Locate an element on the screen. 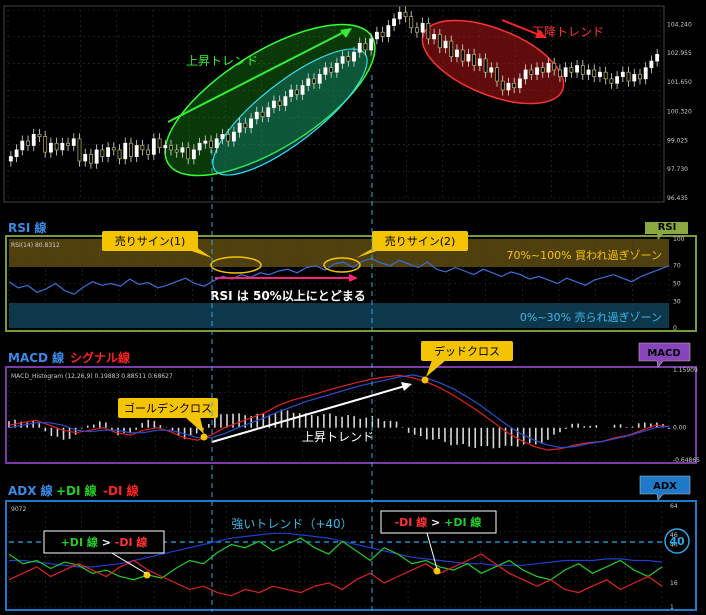 The width and height of the screenshot is (706, 615). rsi-title: RSI(14) 80.8312 is located at coordinates (35, 245).